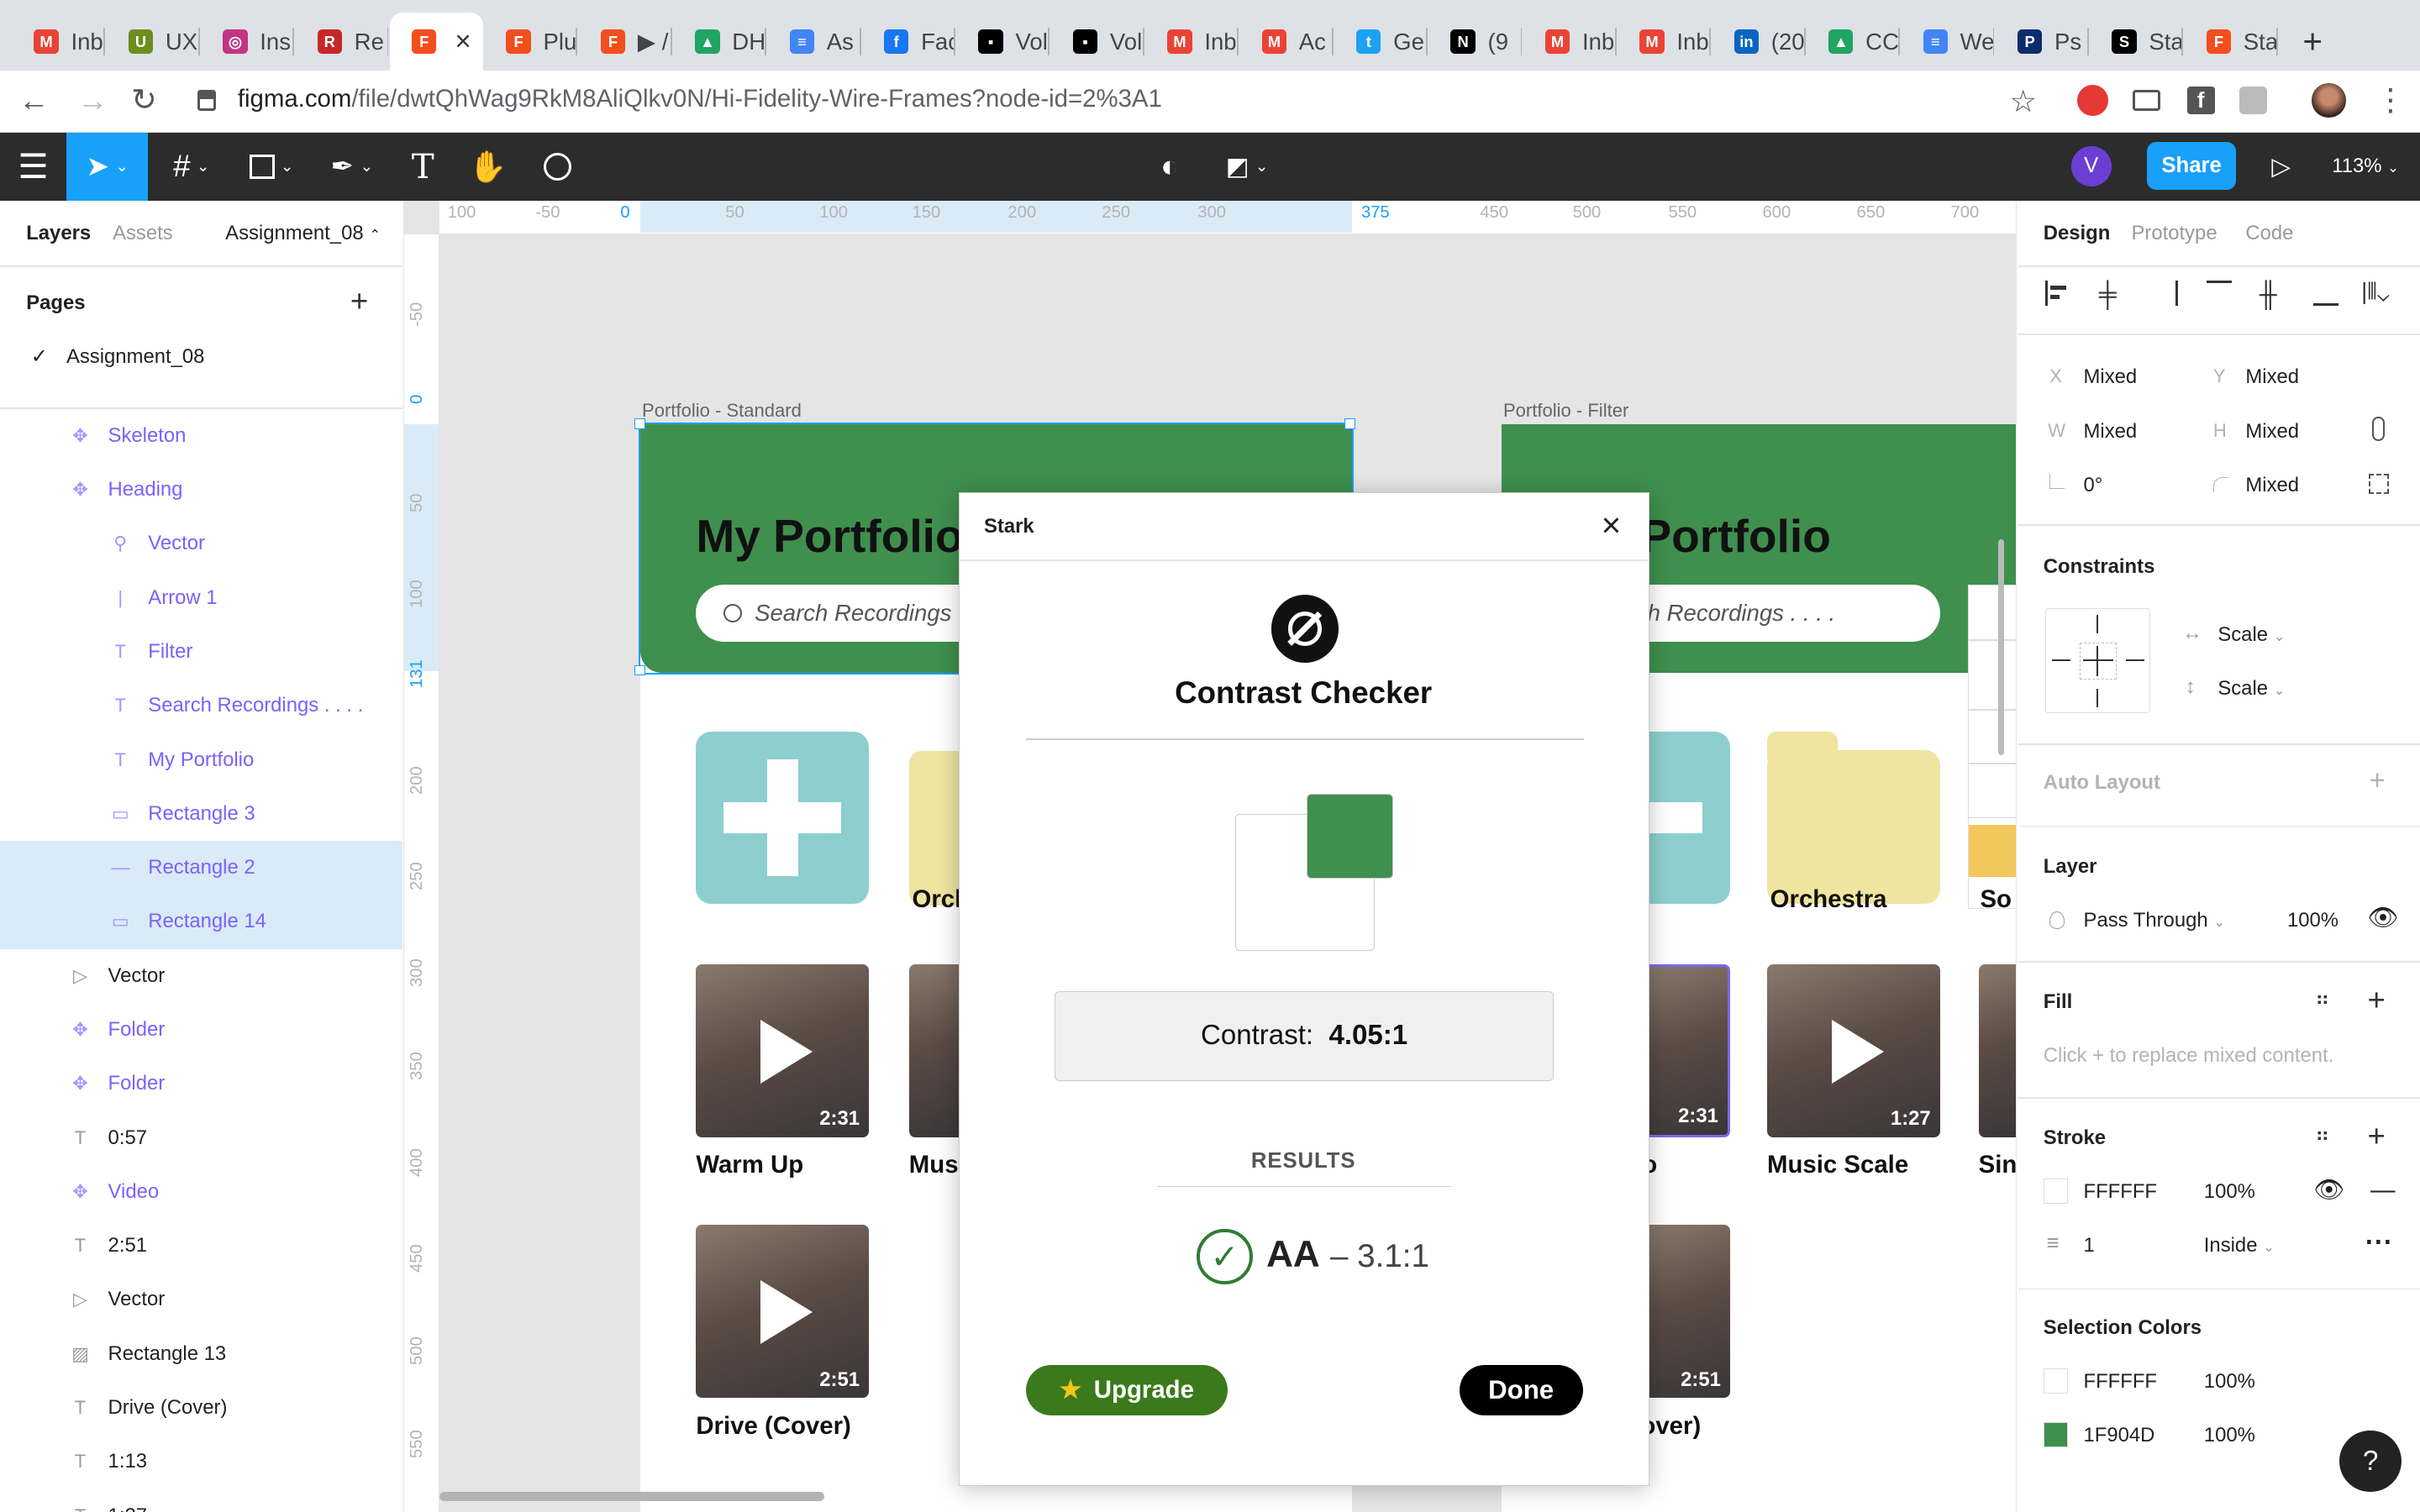 This screenshot has width=2420, height=1512. What do you see at coordinates (463, 42) in the screenshot?
I see `close-tab-icon: ×` at bounding box center [463, 42].